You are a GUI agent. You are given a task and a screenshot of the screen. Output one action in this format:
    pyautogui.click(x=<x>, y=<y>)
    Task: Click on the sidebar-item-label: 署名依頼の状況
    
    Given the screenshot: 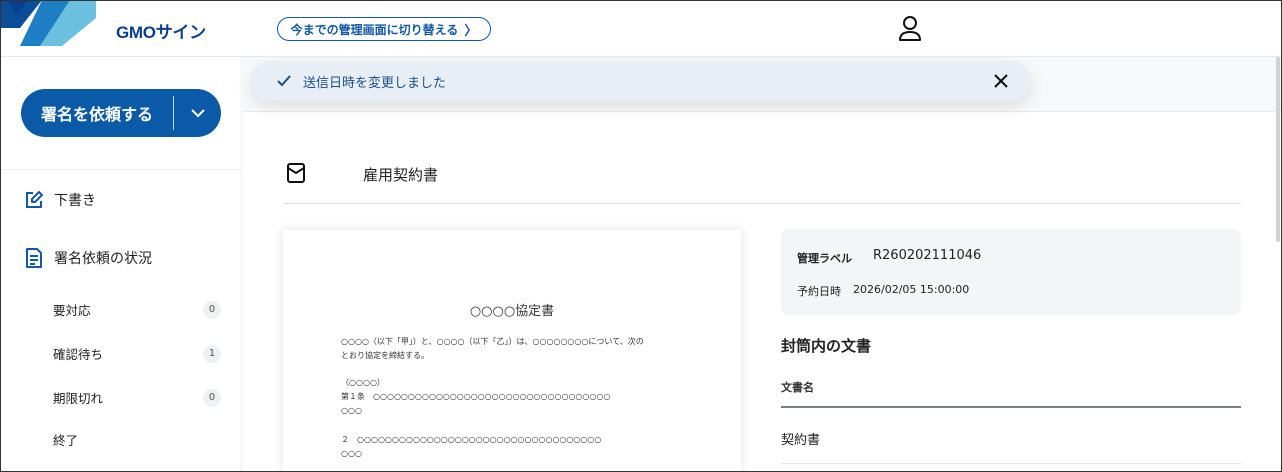 What is the action you would take?
    pyautogui.click(x=103, y=259)
    